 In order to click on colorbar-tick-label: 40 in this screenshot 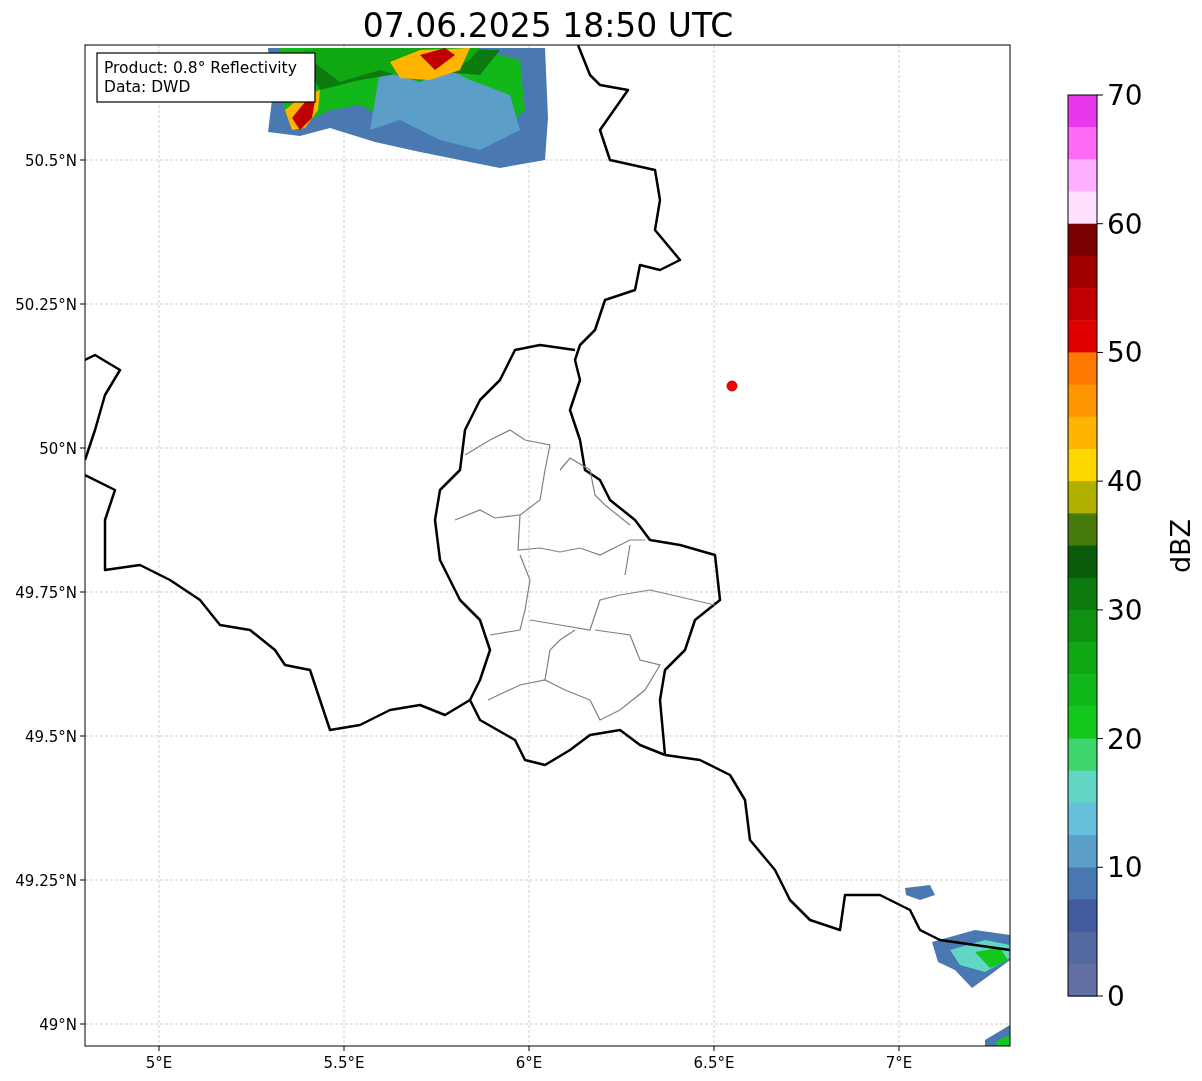, I will do `click(1125, 482)`.